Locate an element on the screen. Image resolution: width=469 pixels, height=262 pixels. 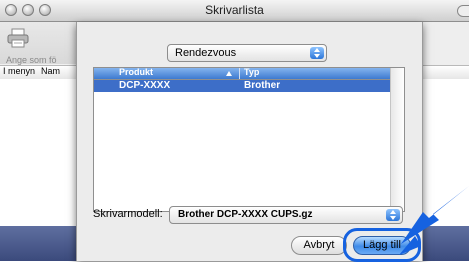
printer-type-cell: Brother is located at coordinates (262, 85).